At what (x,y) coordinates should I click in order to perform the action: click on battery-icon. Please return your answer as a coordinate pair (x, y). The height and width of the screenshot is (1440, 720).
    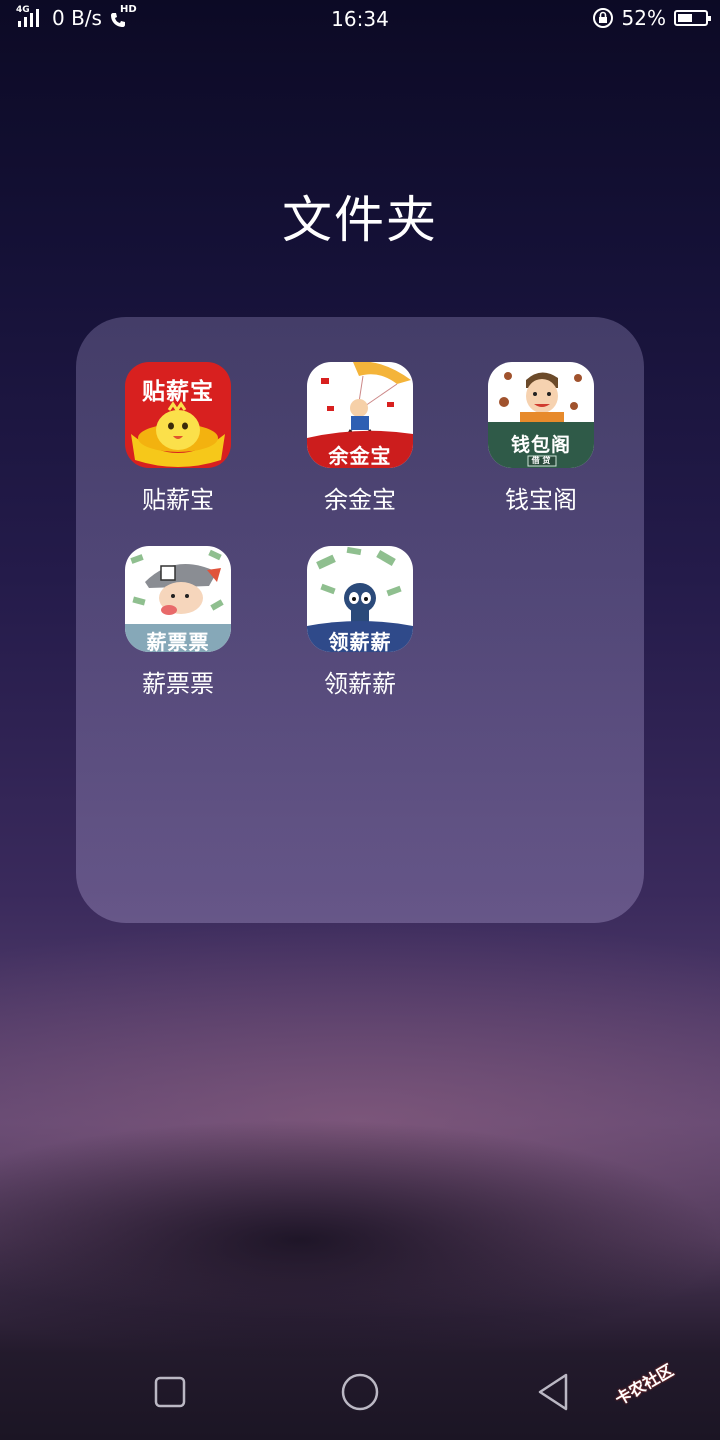
    Looking at the image, I should click on (692, 18).